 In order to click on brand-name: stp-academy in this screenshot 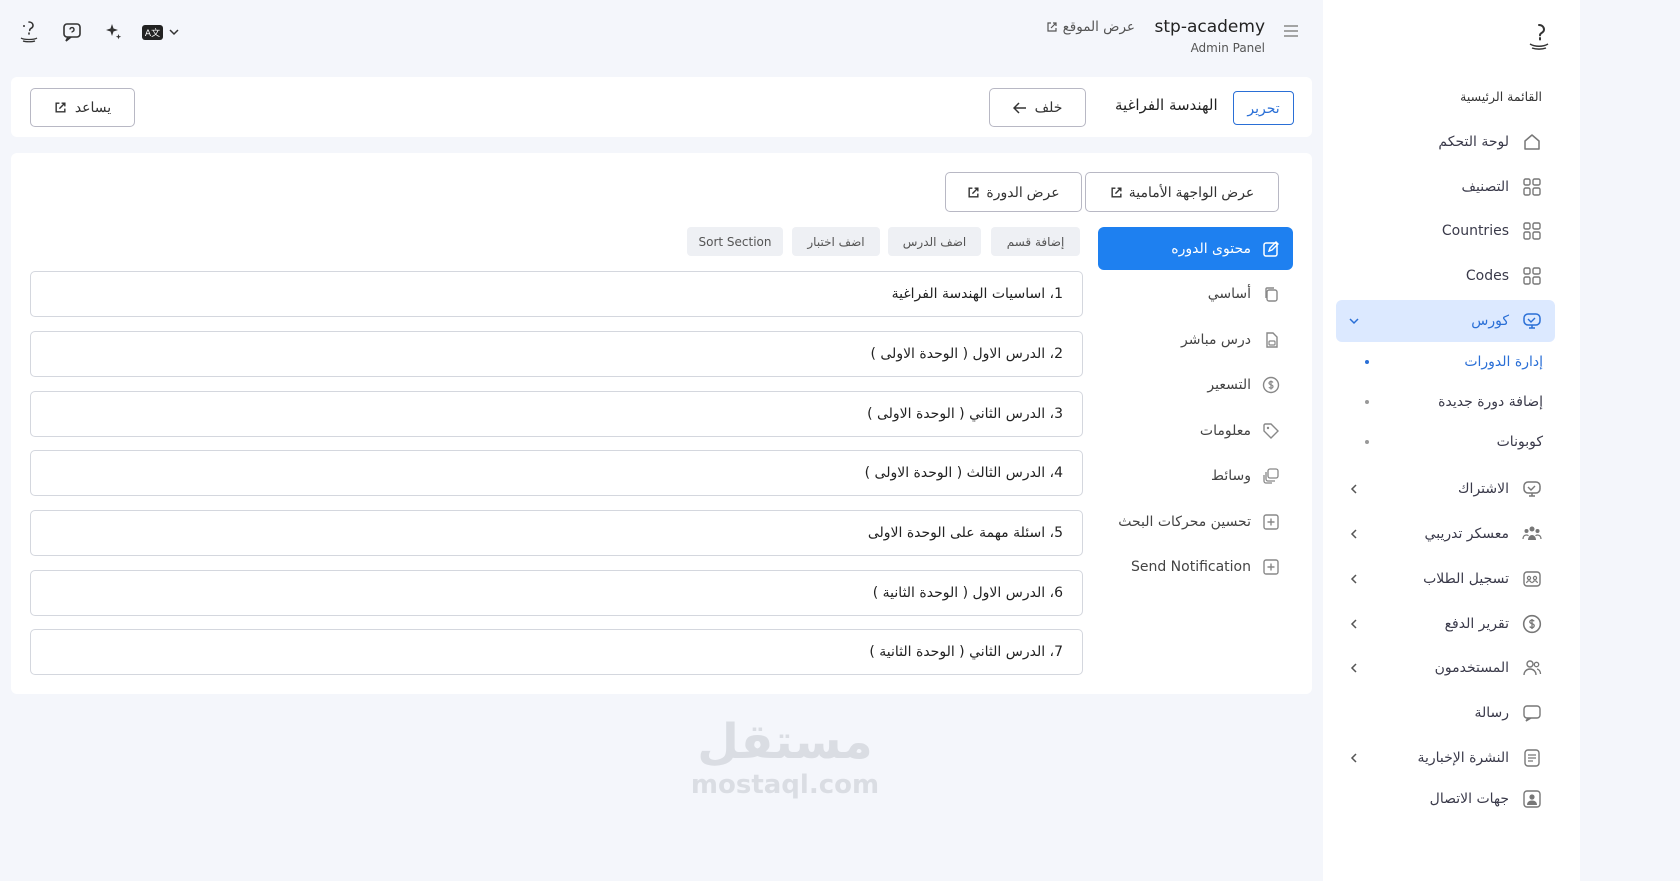, I will do `click(1210, 27)`.